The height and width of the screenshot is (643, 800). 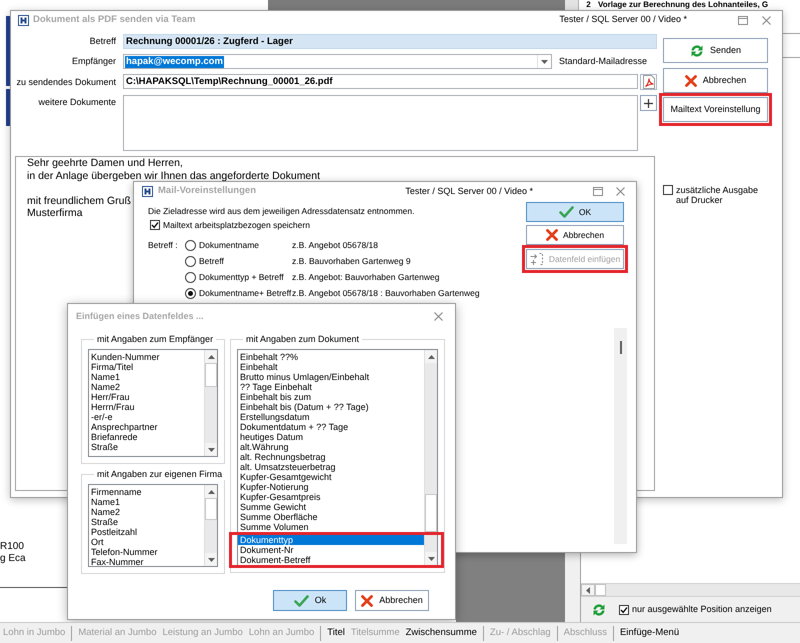 I want to click on list-item: Telefon-Nummer, so click(x=146, y=552).